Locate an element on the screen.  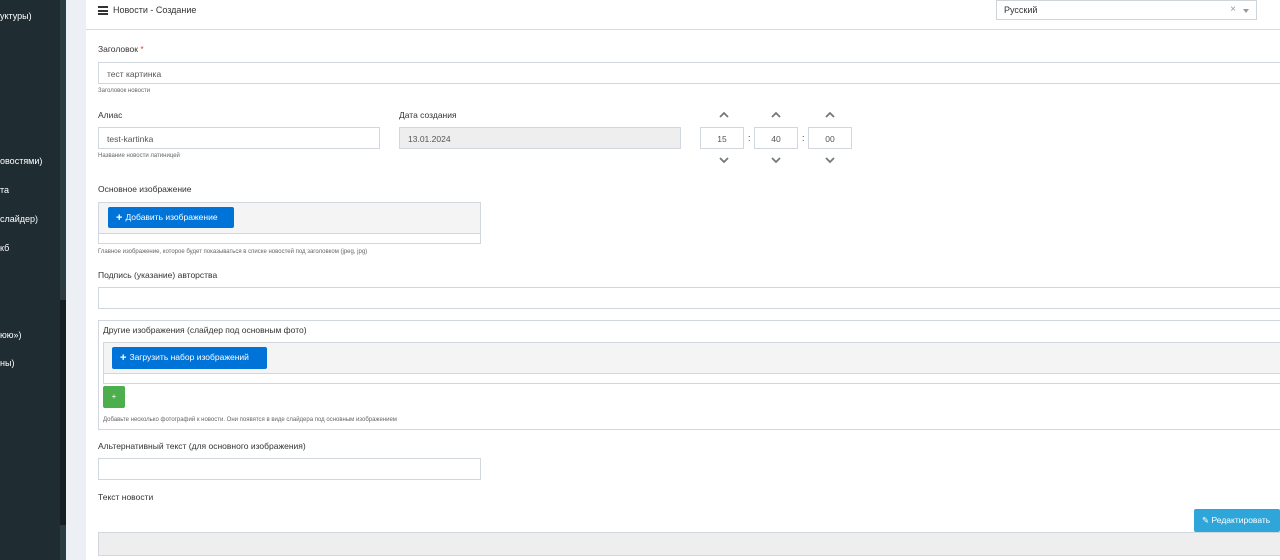
upload-images-button-label: Загрузить набор изображений is located at coordinates (189, 357).